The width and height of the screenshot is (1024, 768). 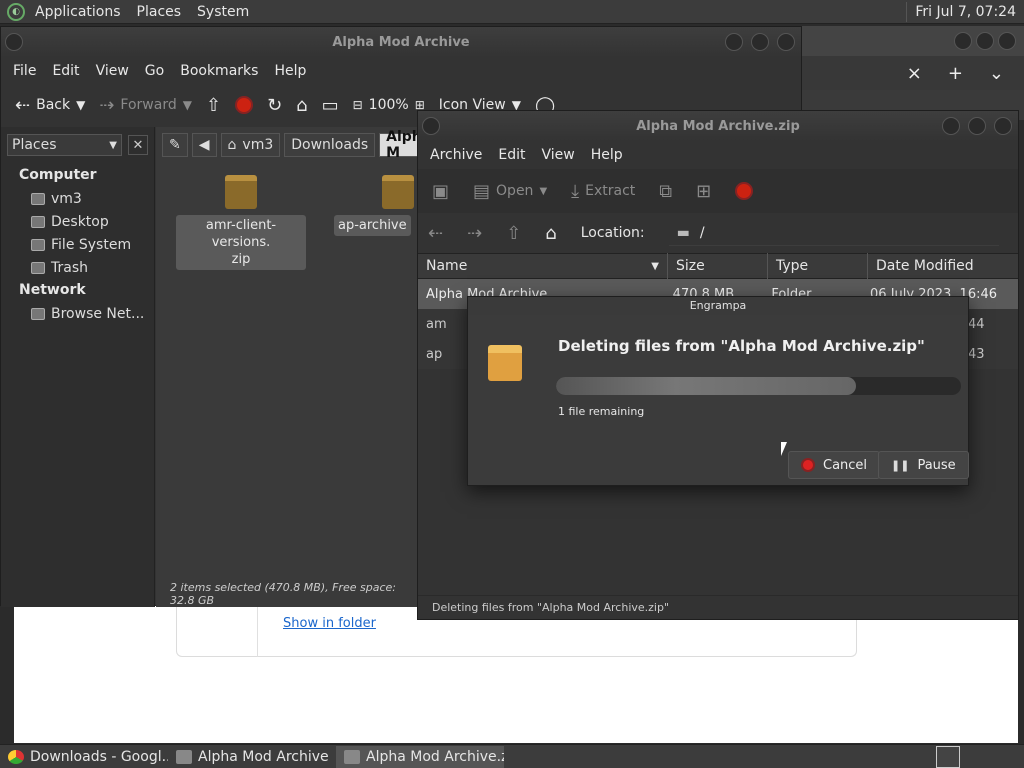 What do you see at coordinates (718, 266) in the screenshot?
I see `column-size: Size` at bounding box center [718, 266].